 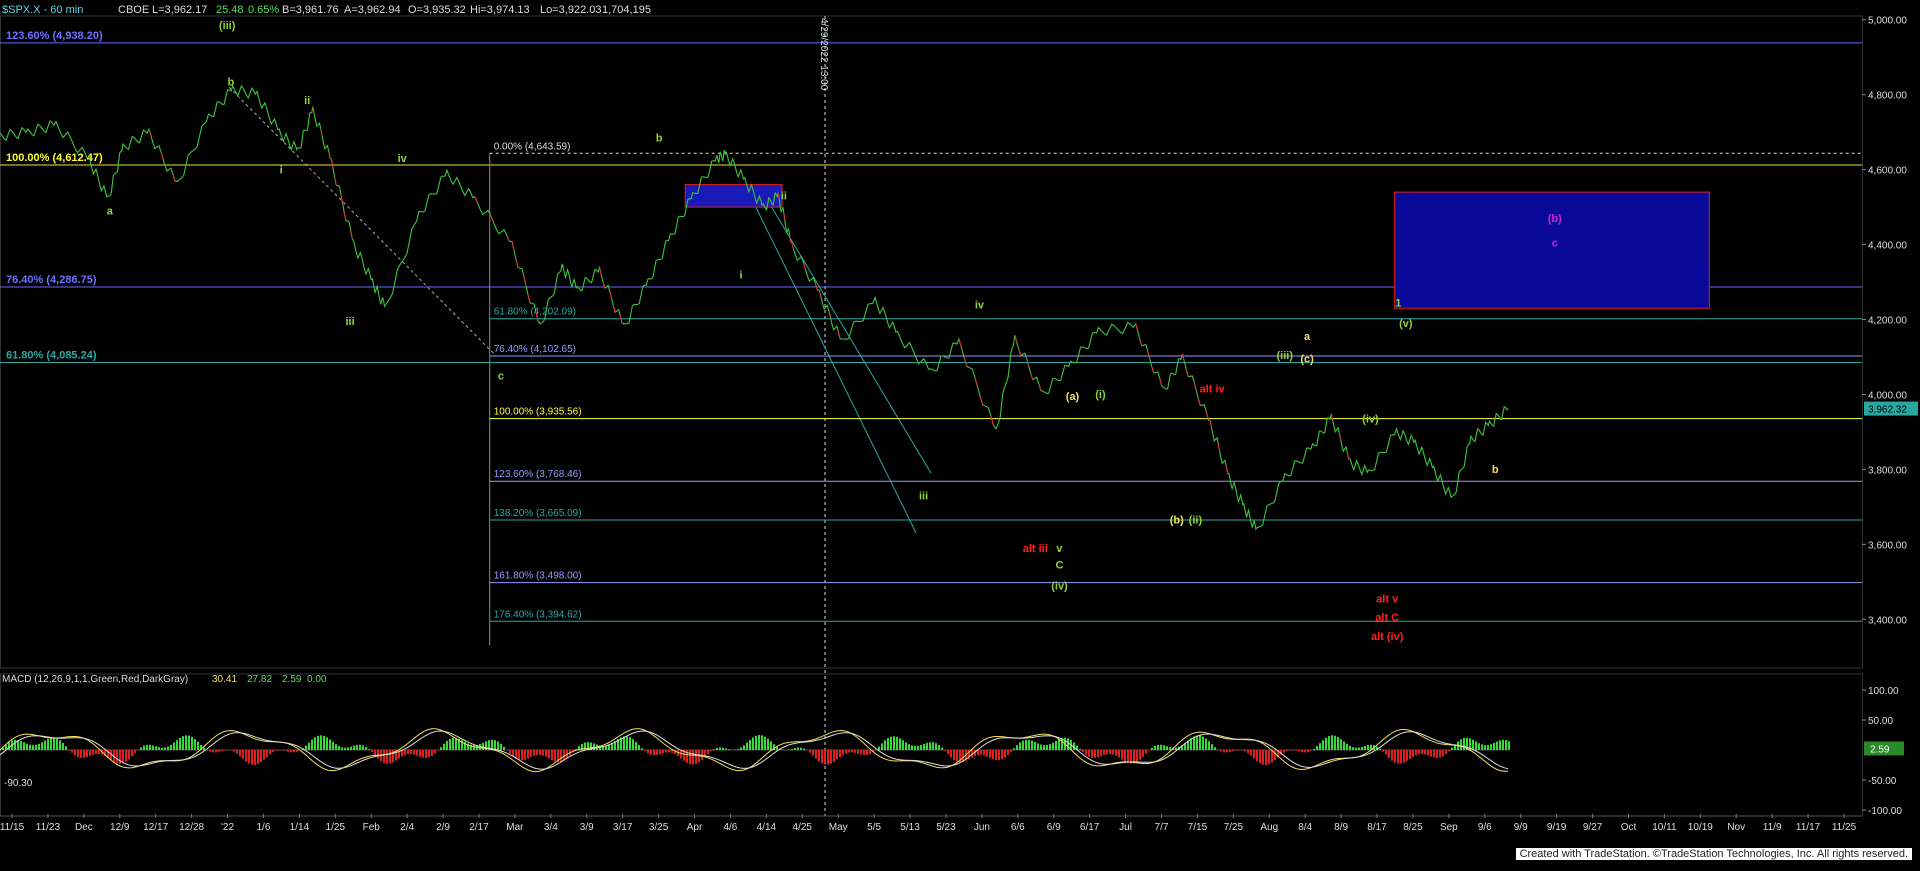 I want to click on x-tick-label: 7/7, so click(x=1162, y=827).